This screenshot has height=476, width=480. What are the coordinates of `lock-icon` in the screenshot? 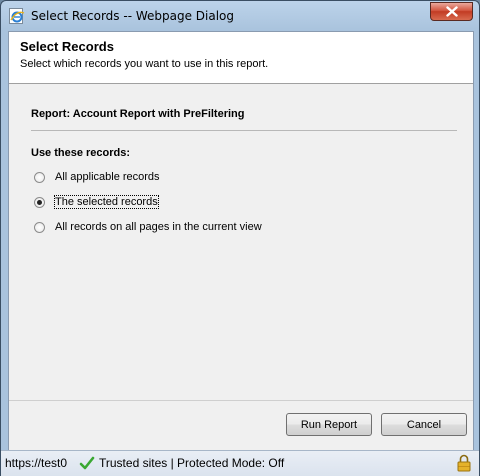 It's located at (464, 463).